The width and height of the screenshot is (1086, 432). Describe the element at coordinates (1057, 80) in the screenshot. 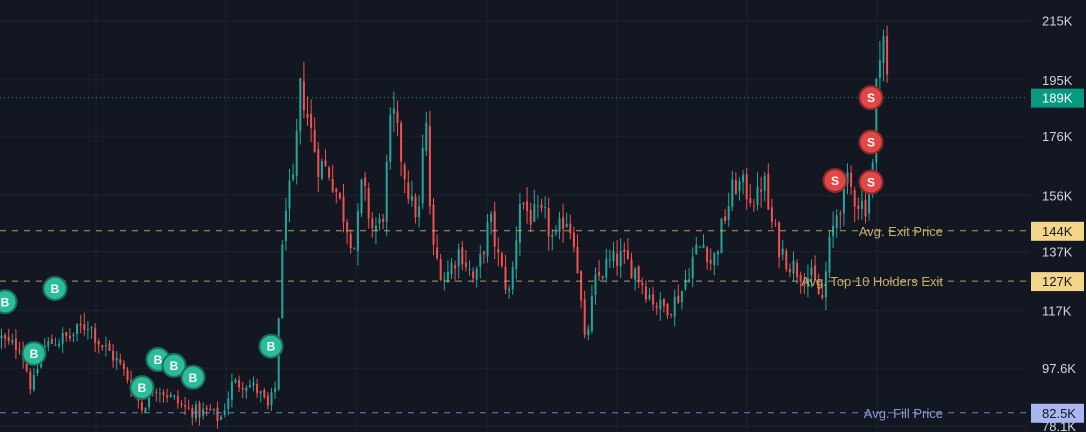

I see `y-tick-label: 195K` at that location.